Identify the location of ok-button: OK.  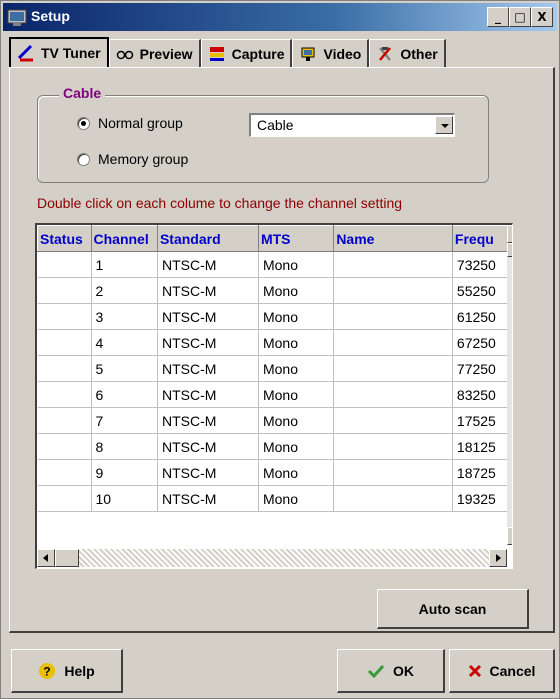
(391, 671).